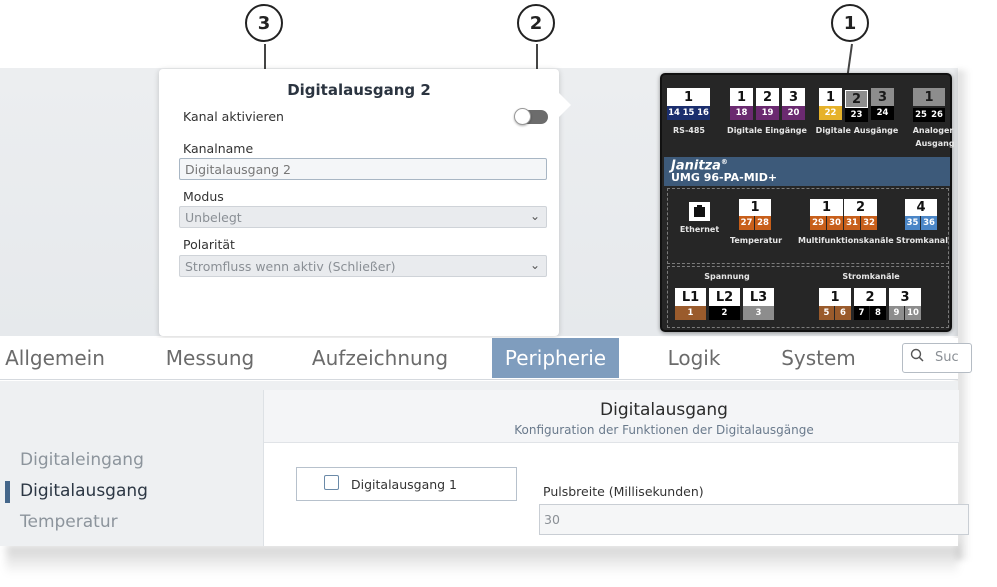 The width and height of the screenshot is (997, 587). Describe the element at coordinates (793, 113) in the screenshot. I see `pin: 20` at that location.